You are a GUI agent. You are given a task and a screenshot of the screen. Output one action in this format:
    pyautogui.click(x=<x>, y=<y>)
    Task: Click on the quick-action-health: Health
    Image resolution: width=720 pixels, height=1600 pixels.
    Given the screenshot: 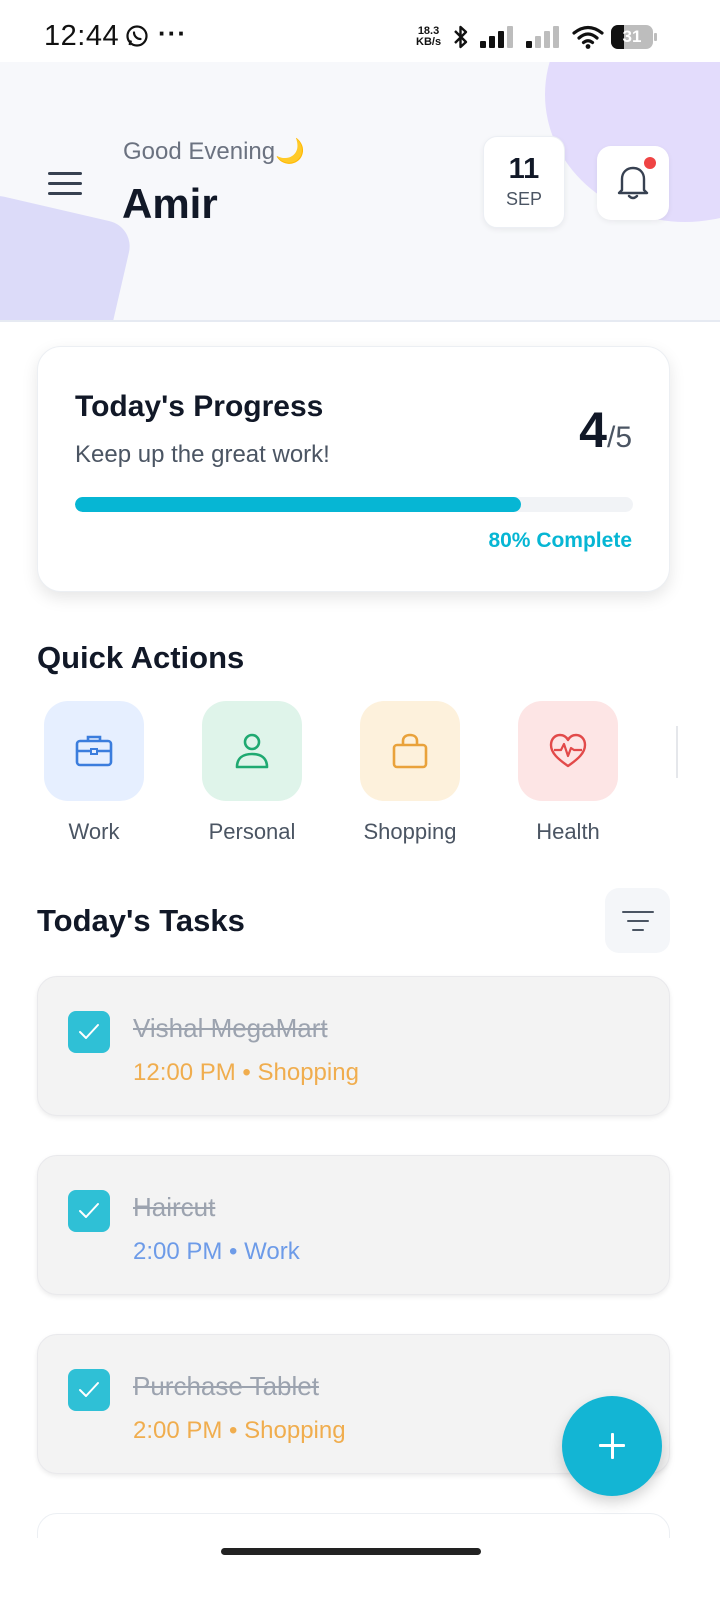 What is the action you would take?
    pyautogui.click(x=568, y=773)
    